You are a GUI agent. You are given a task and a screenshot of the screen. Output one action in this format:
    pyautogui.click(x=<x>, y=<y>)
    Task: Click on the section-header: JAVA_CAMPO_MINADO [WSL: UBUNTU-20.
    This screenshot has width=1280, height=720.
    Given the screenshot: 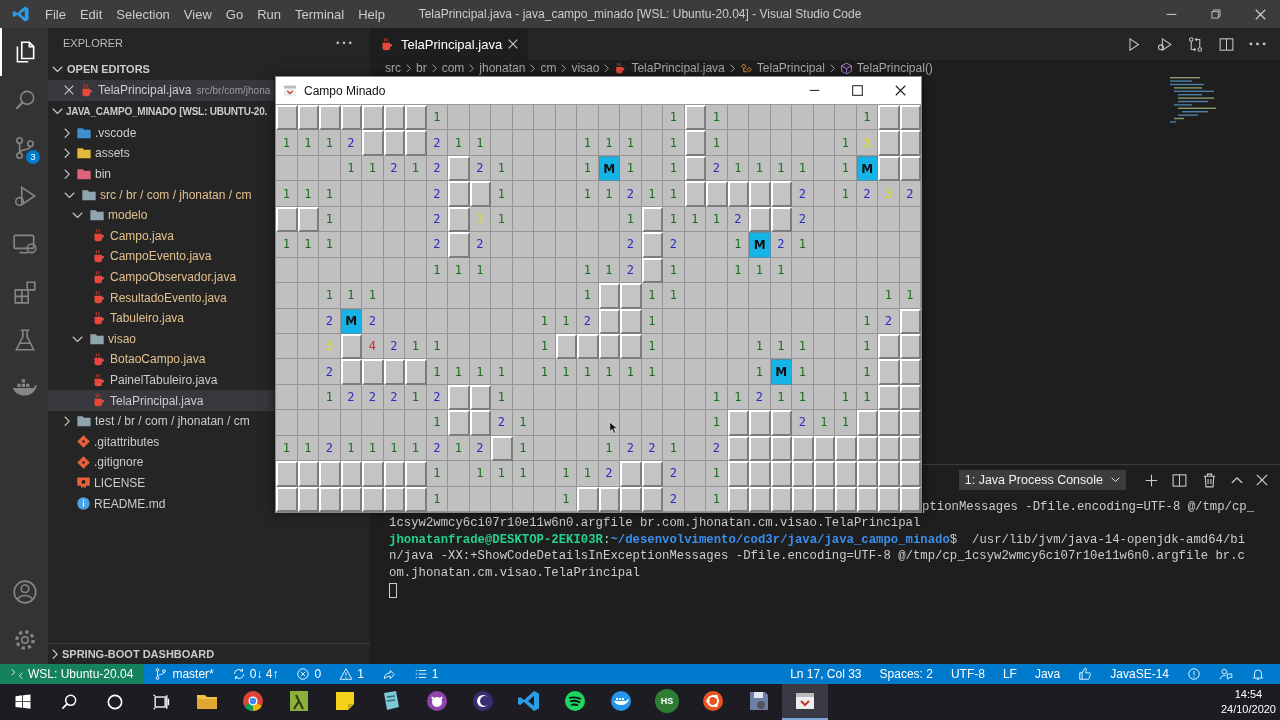 What is the action you would take?
    pyautogui.click(x=161, y=111)
    